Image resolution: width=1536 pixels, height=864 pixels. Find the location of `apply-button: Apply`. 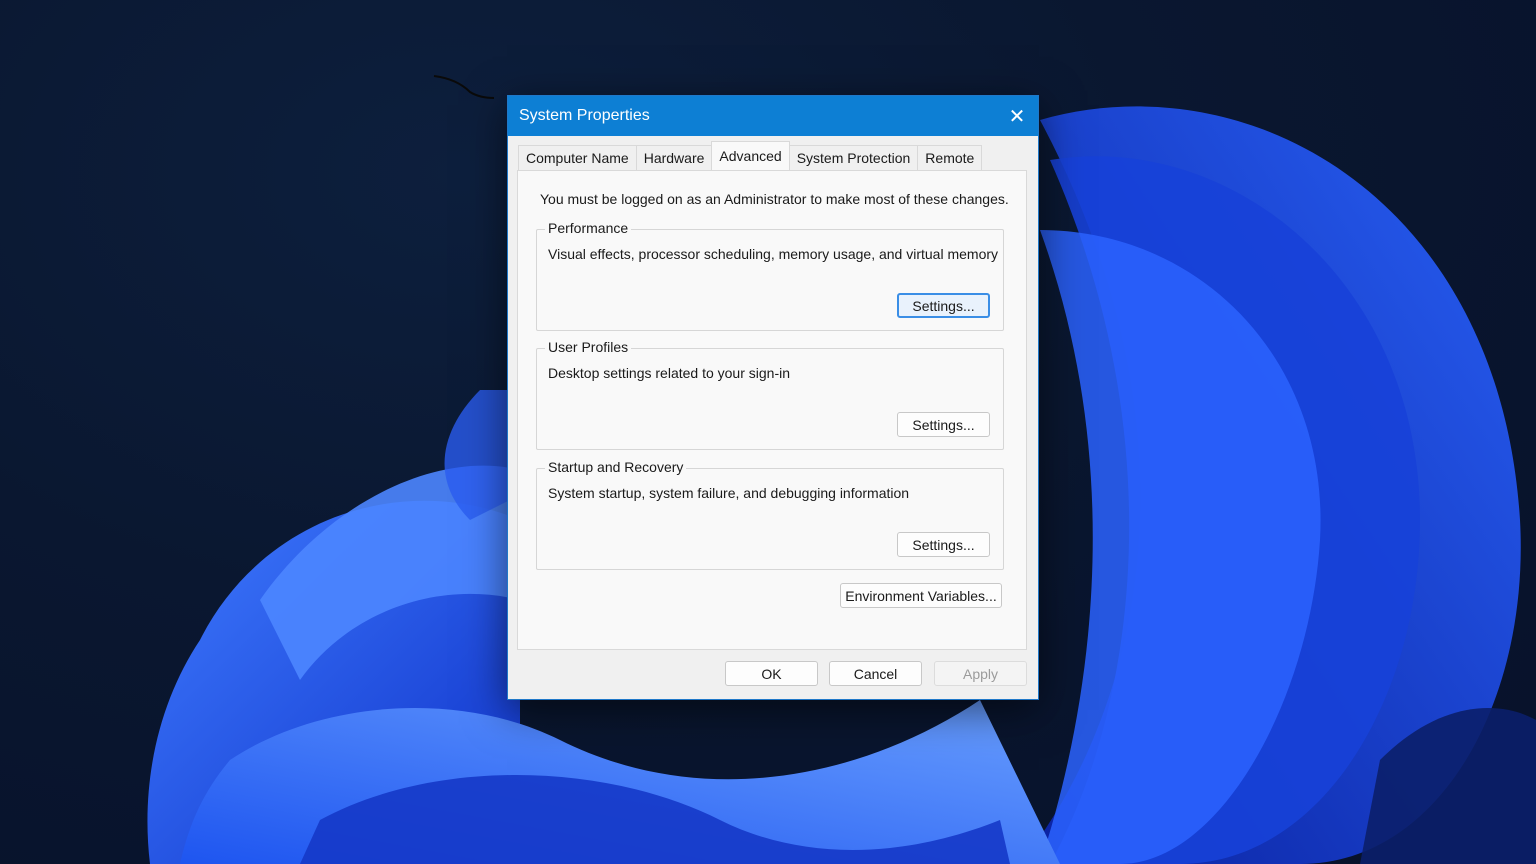

apply-button: Apply is located at coordinates (980, 673).